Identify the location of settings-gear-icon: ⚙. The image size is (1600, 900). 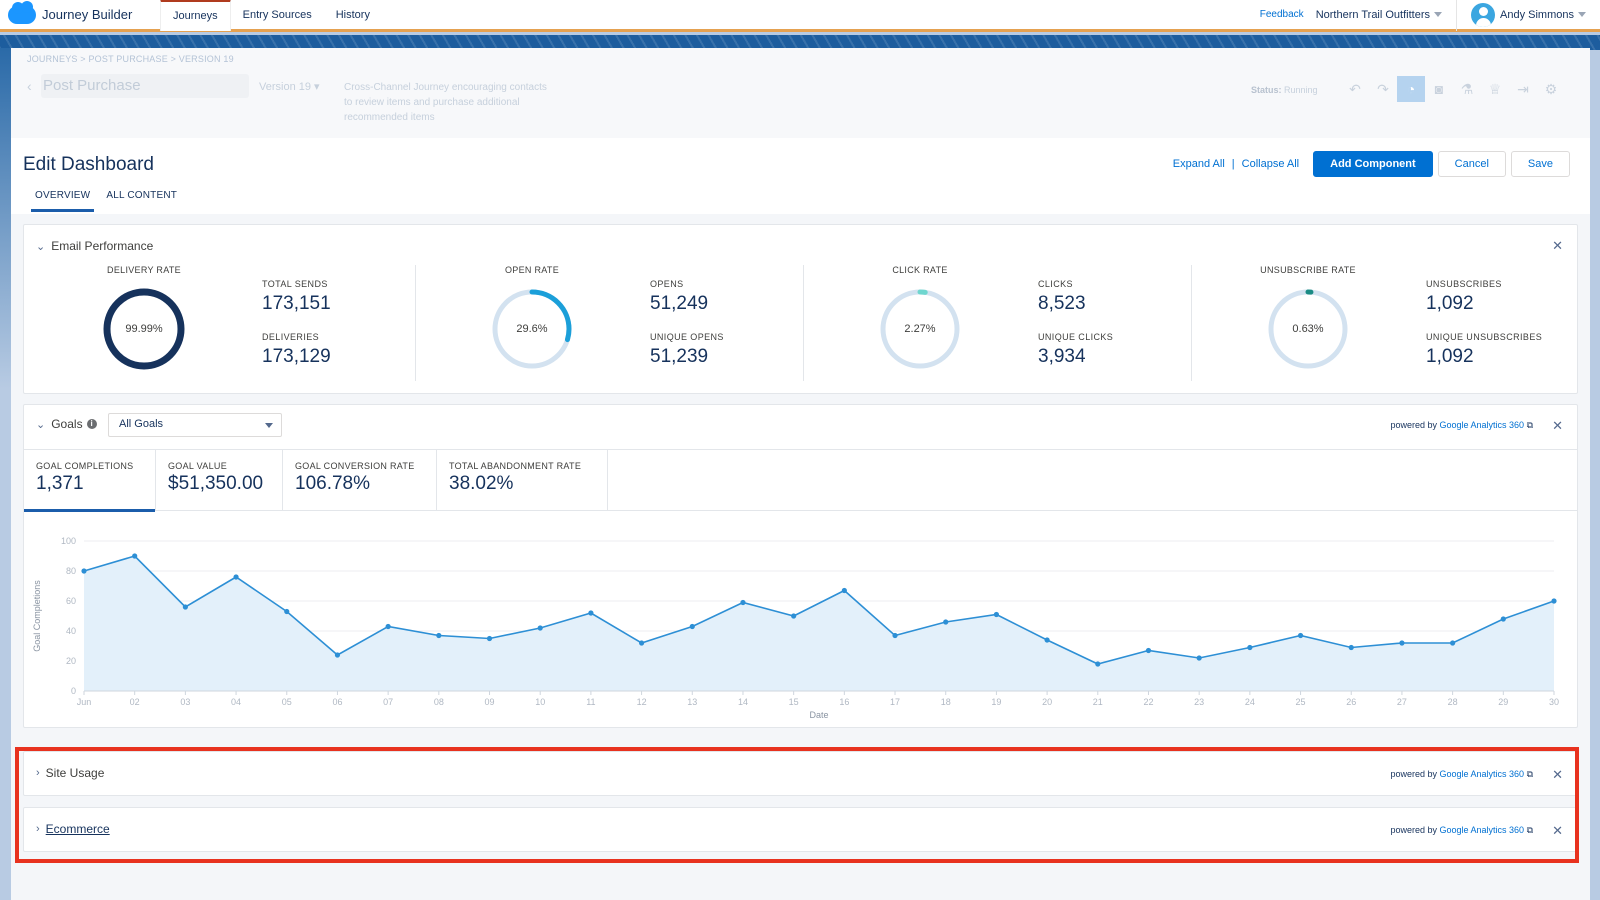
(1551, 89).